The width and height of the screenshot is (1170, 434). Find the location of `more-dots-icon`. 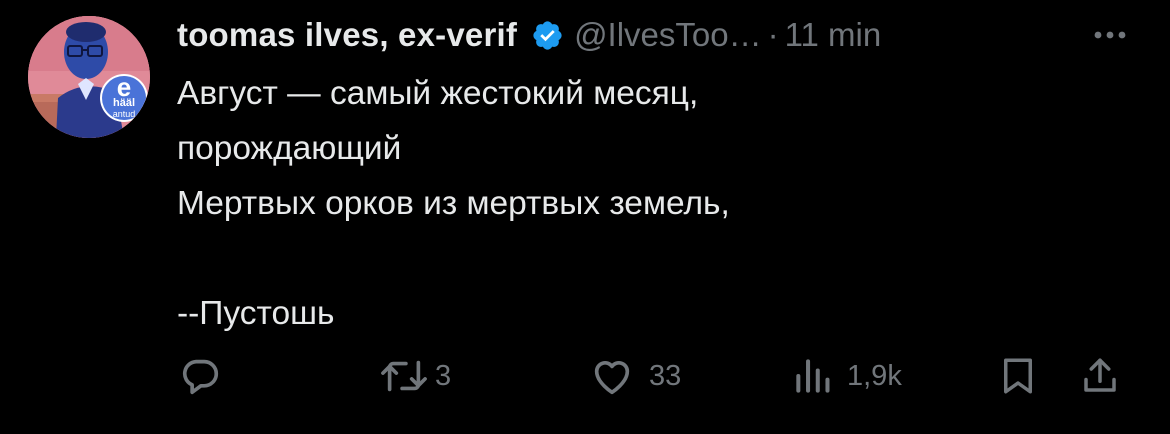

more-dots-icon is located at coordinates (1110, 35).